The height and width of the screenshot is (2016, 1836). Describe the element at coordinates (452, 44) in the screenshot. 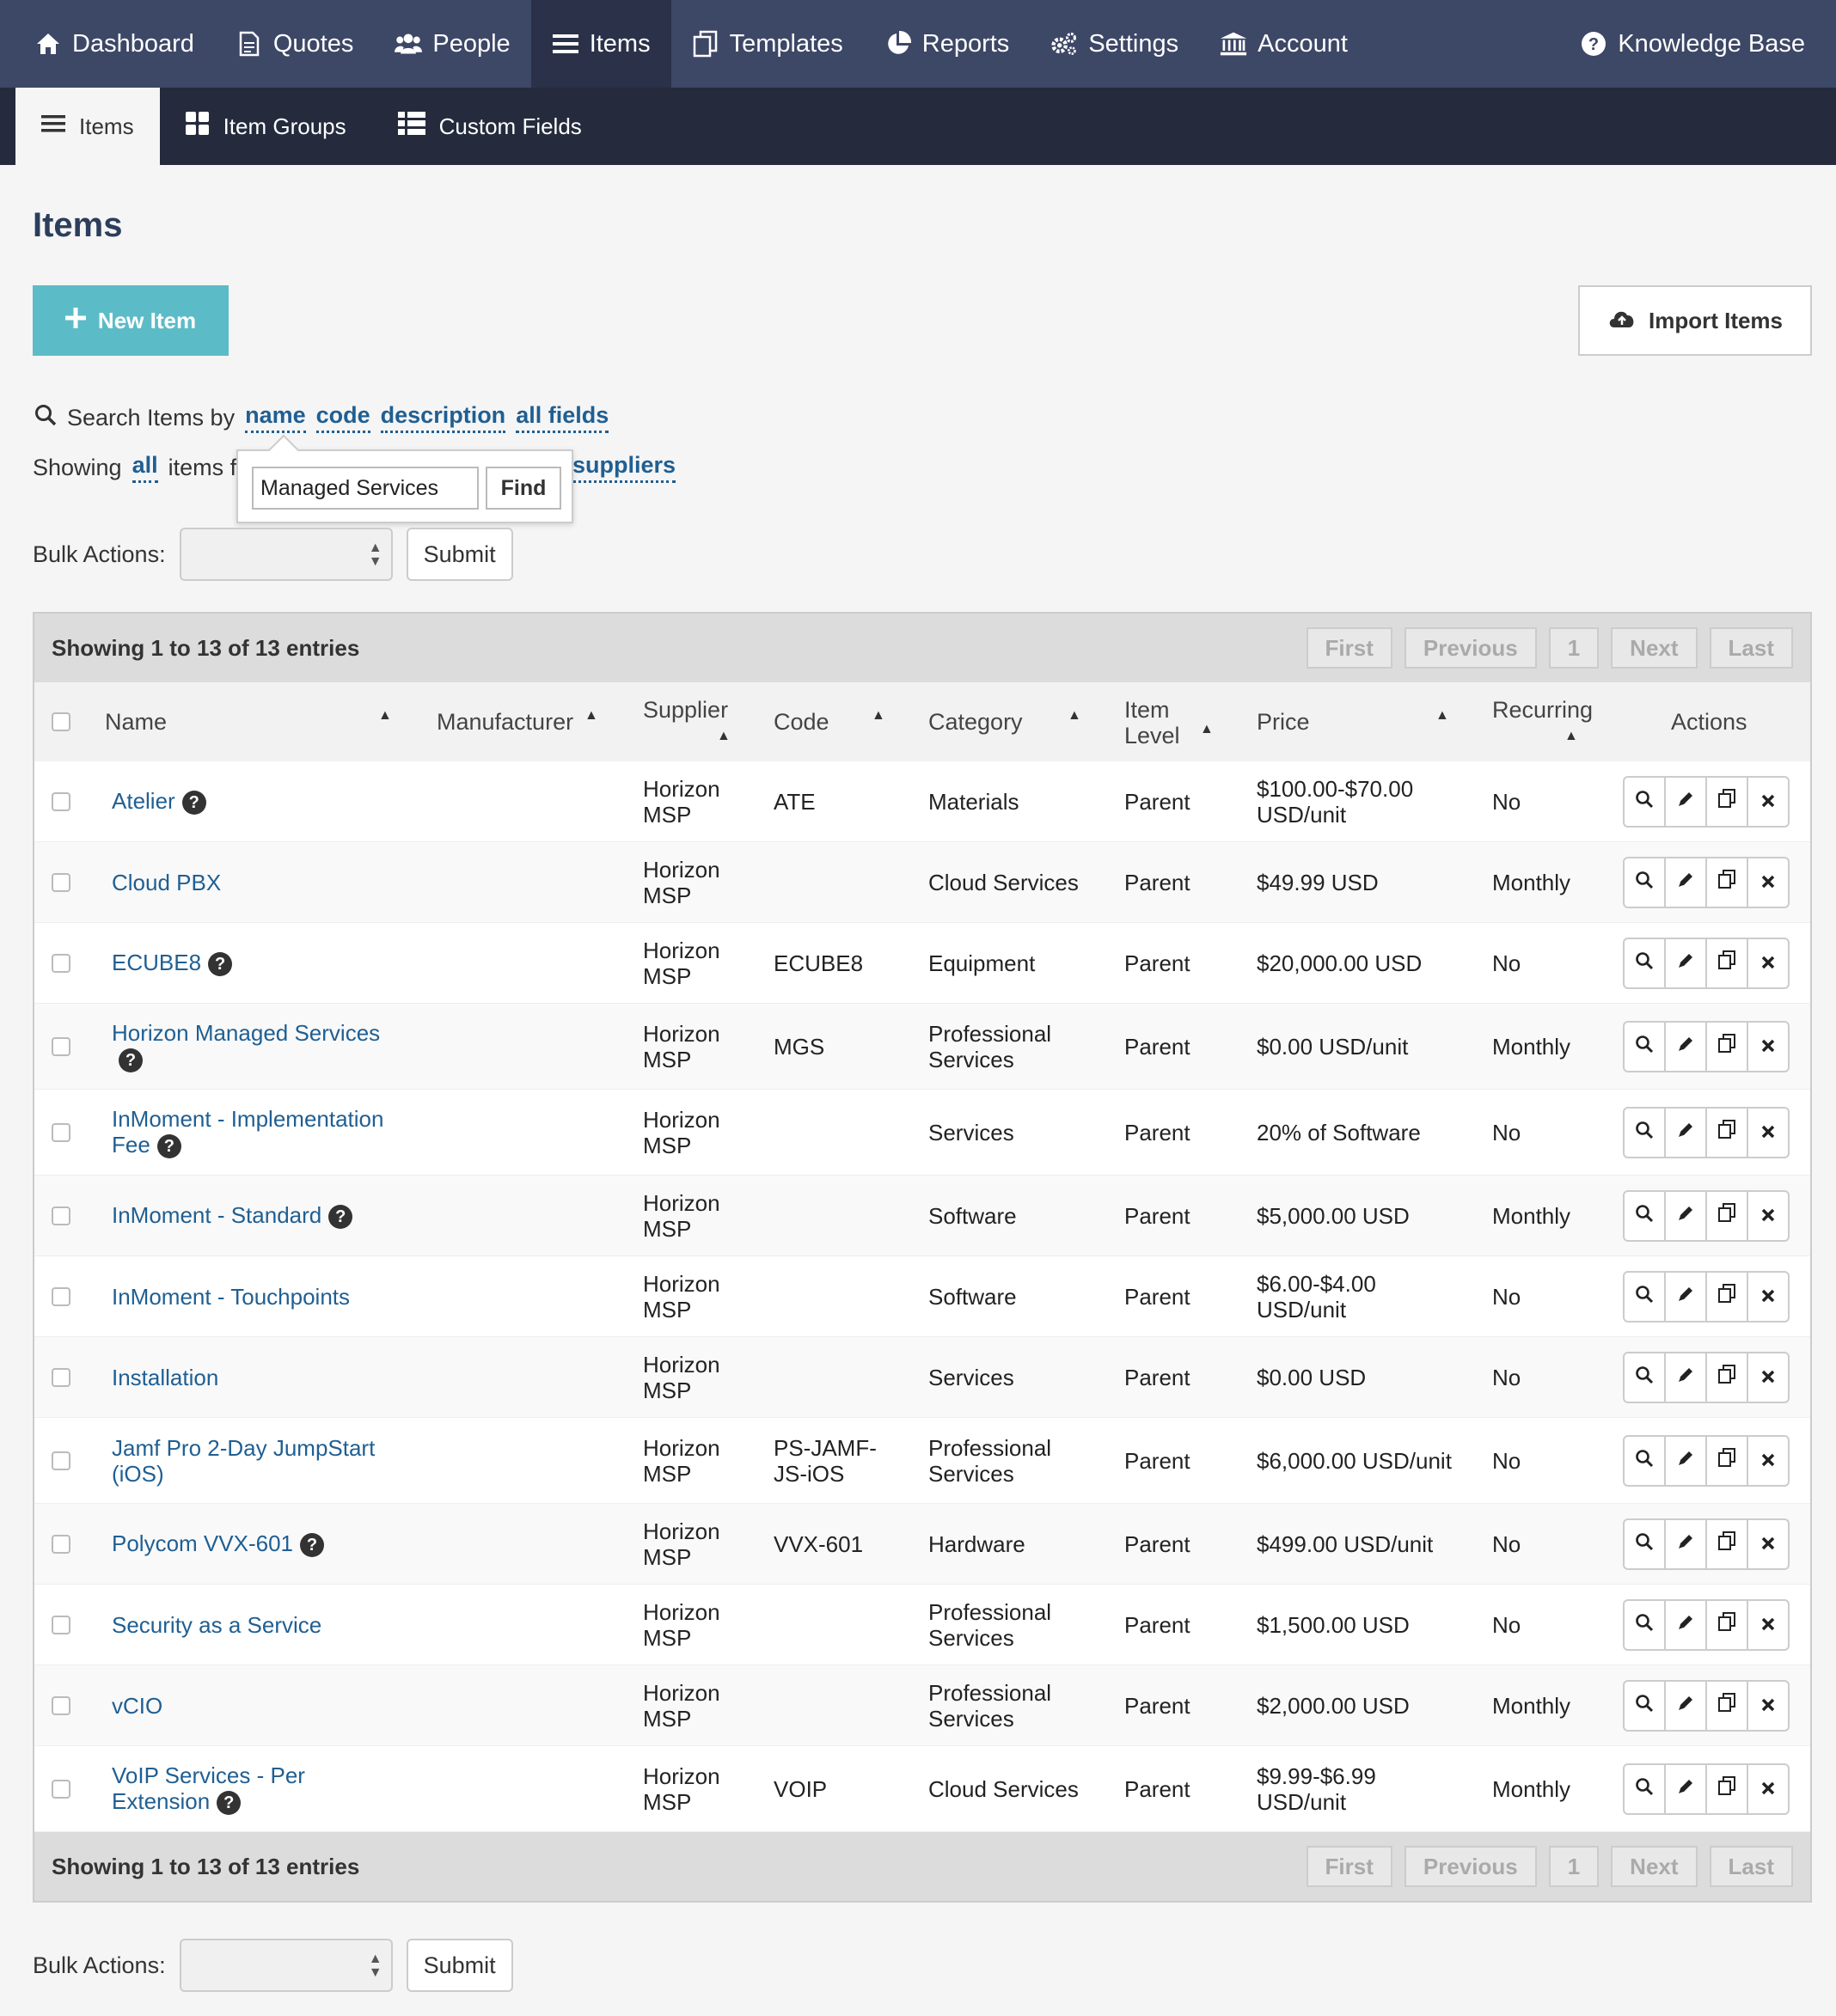

I see `nav-people: People` at that location.